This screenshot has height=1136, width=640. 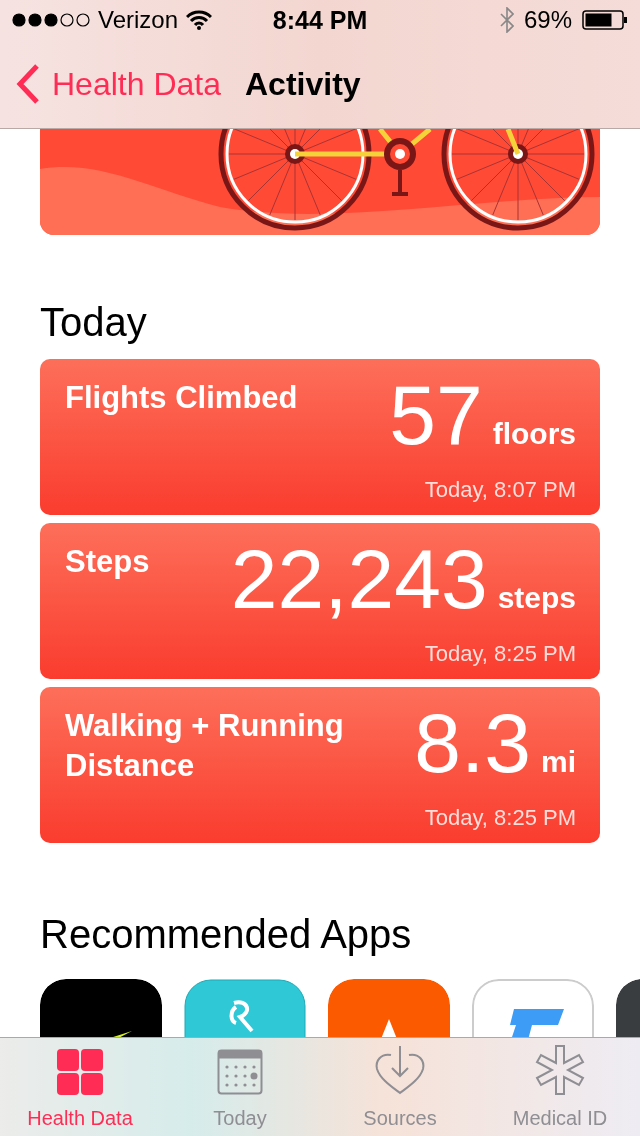 I want to click on tab-bar-item: Sources, so click(x=400, y=1087).